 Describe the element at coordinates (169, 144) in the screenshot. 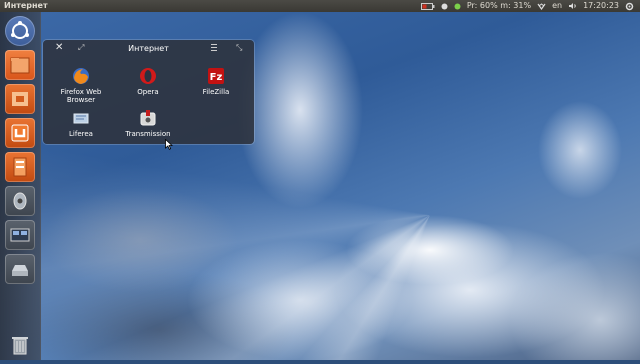

I see `mouse-cursor-icon` at that location.